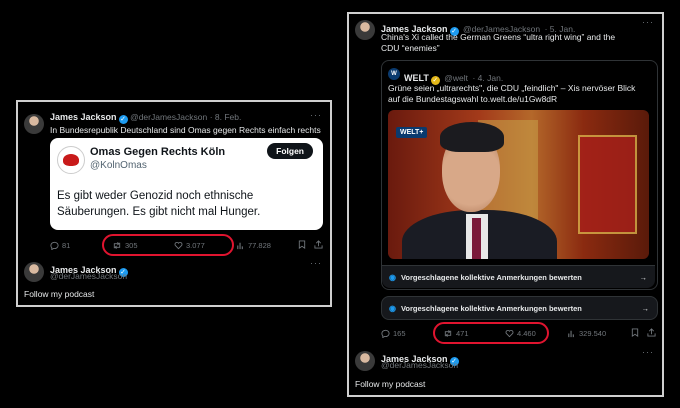 This screenshot has width=680, height=408. I want to click on welt-logo: W, so click(394, 74).